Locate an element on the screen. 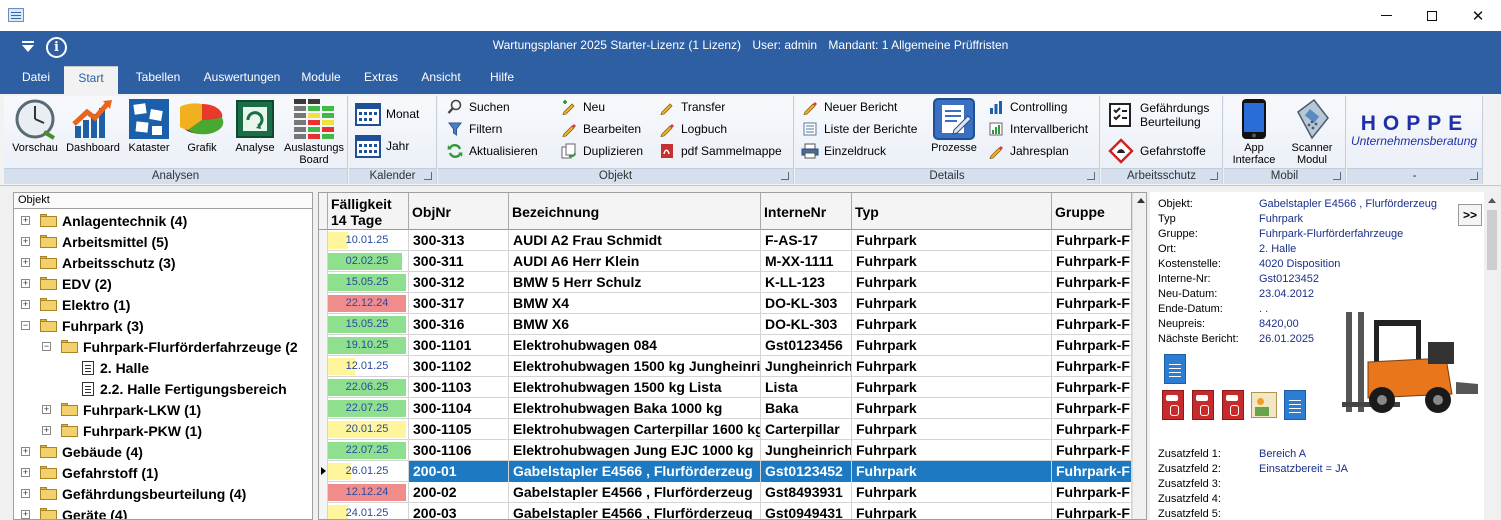 The width and height of the screenshot is (1501, 520). tree-item: + Arbeitsschutz (3) is located at coordinates (98, 262).